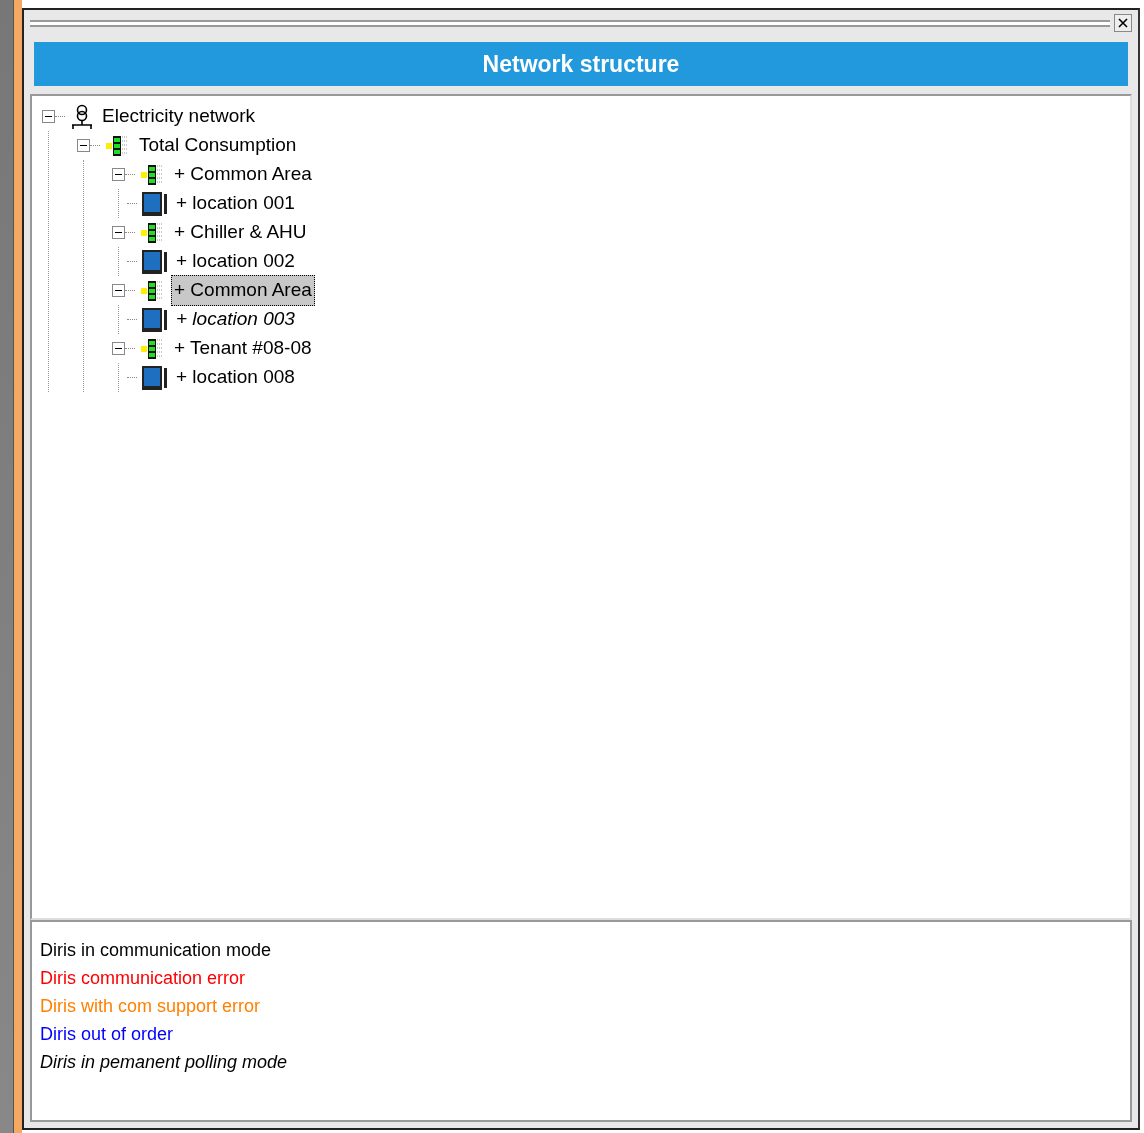 This screenshot has height=1133, width=1144. What do you see at coordinates (235, 377) in the screenshot?
I see `tree-item: + location 008` at bounding box center [235, 377].